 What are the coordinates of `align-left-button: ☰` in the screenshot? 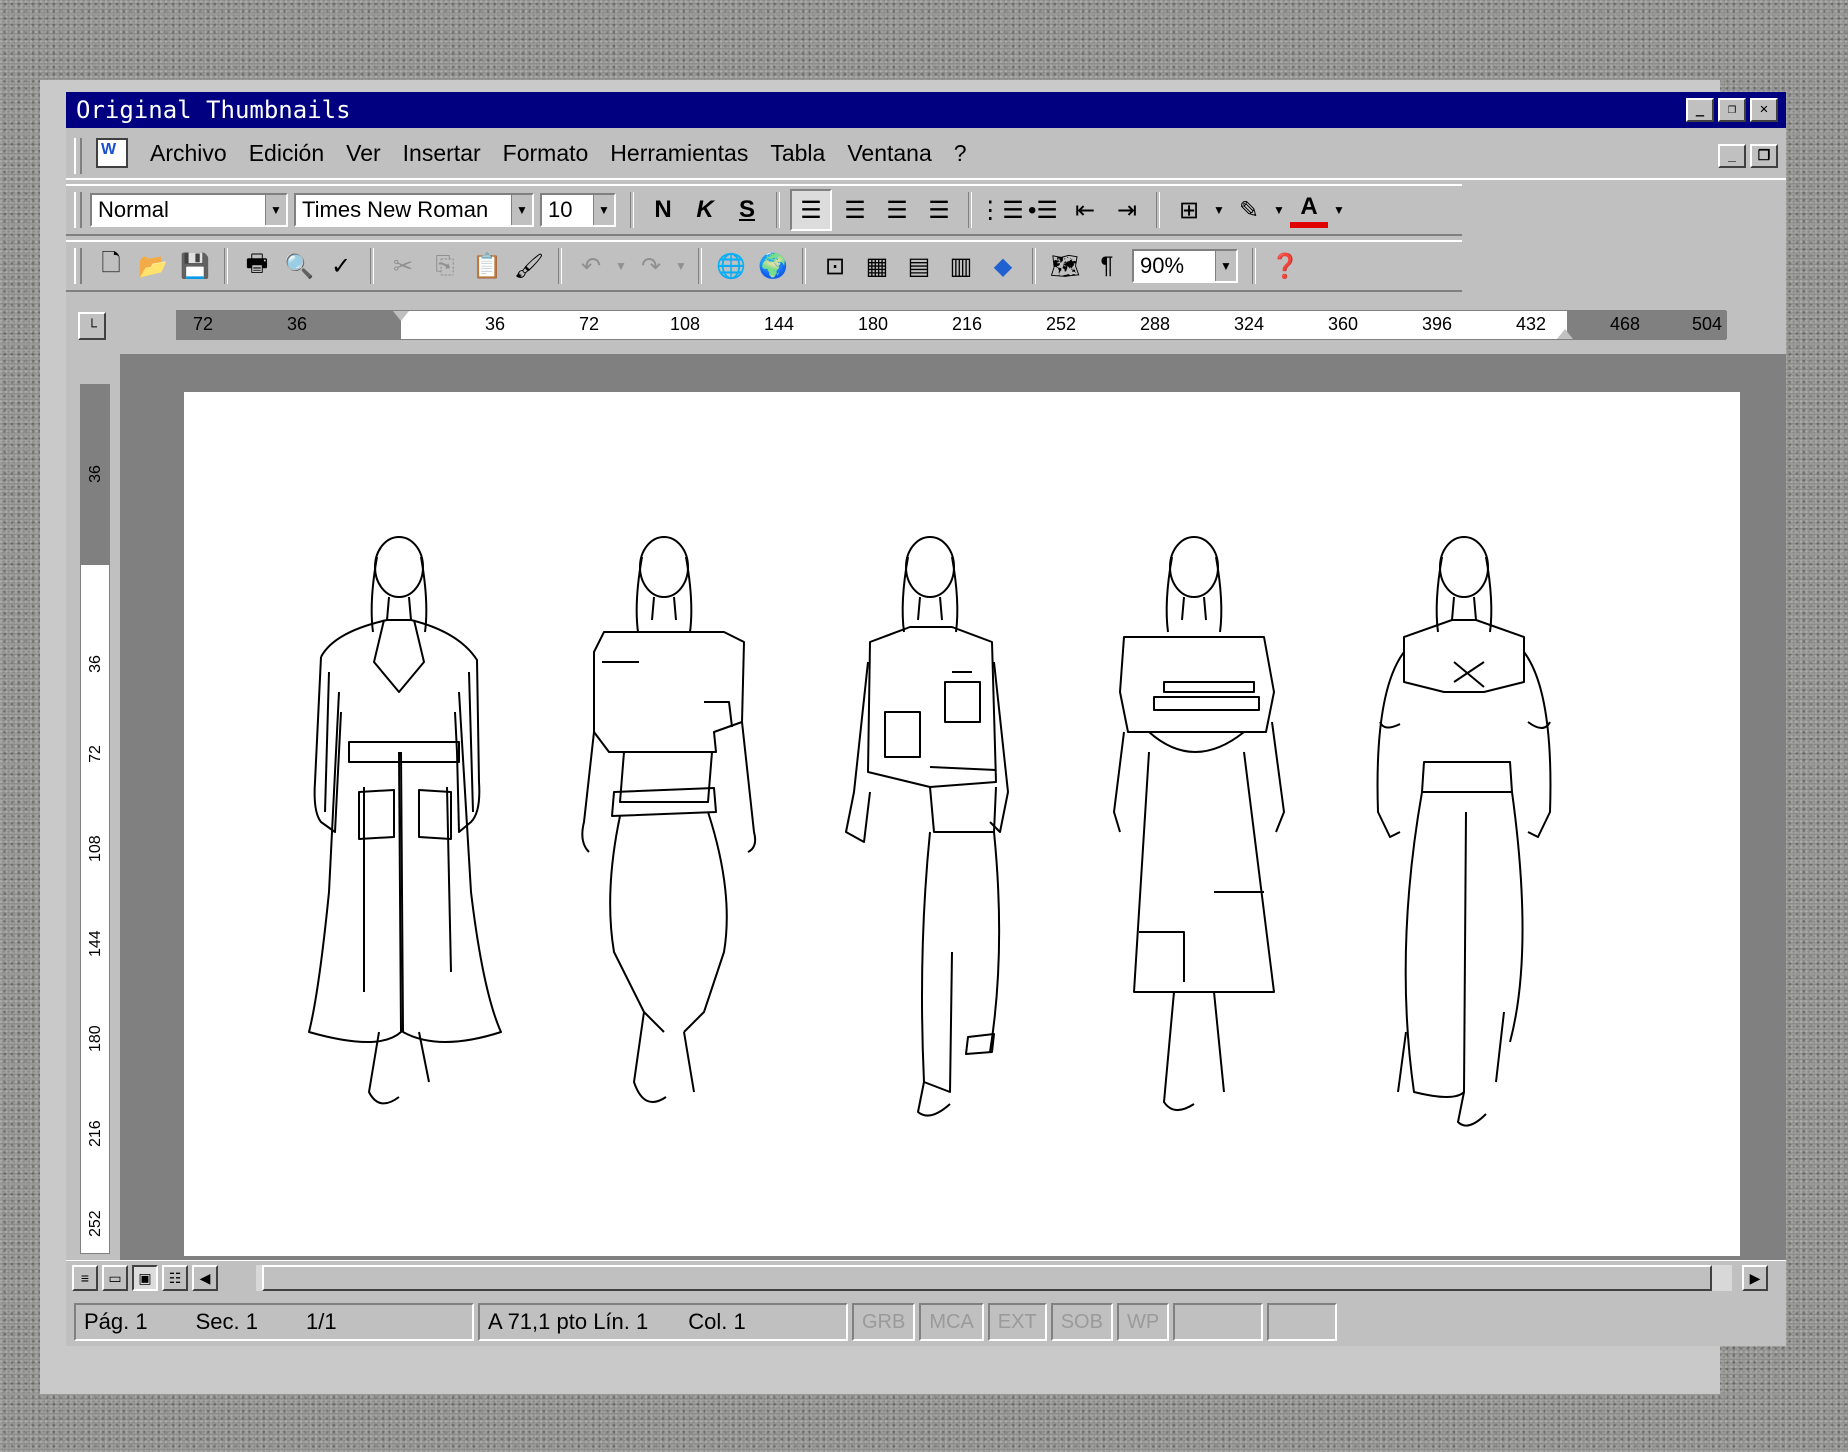 It's located at (811, 210).